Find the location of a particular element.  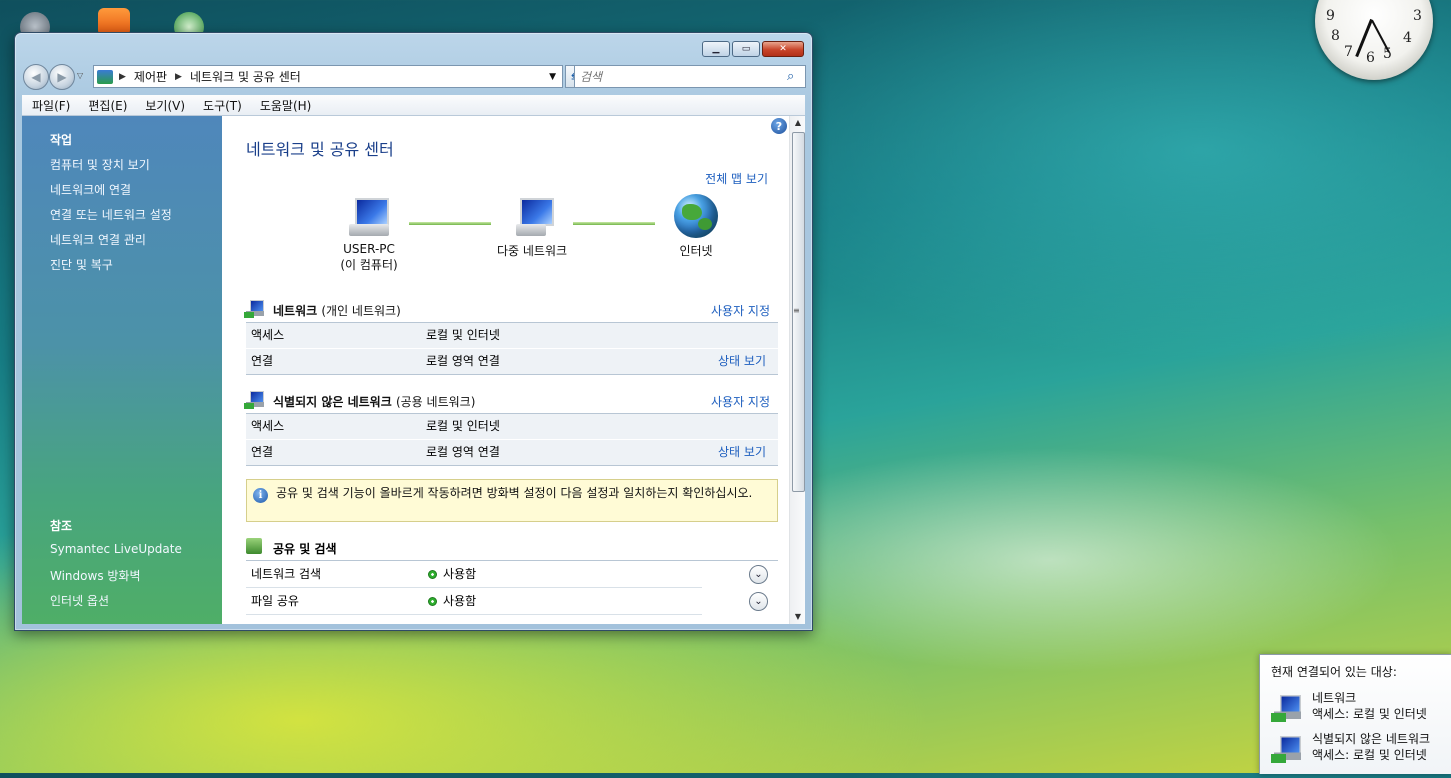

menu-file: 파일(F) is located at coordinates (50, 105).